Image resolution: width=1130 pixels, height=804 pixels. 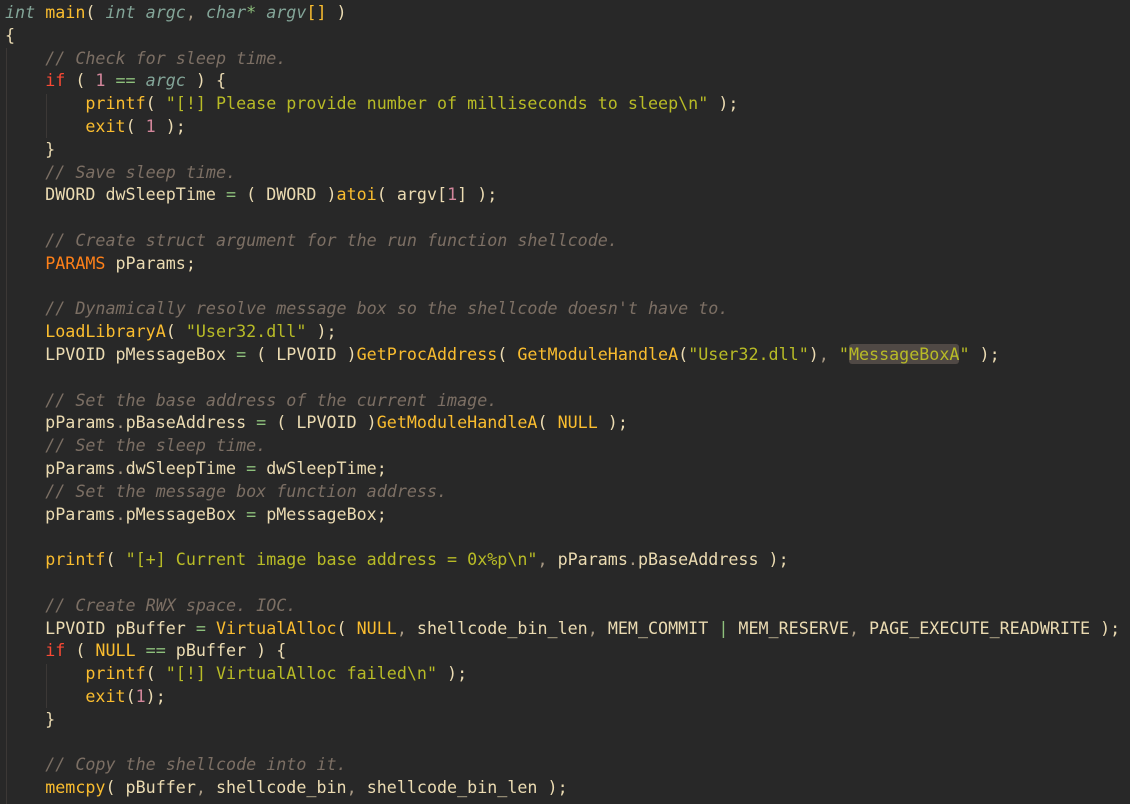 I want to click on code-token: NULL, so click(x=577, y=422).